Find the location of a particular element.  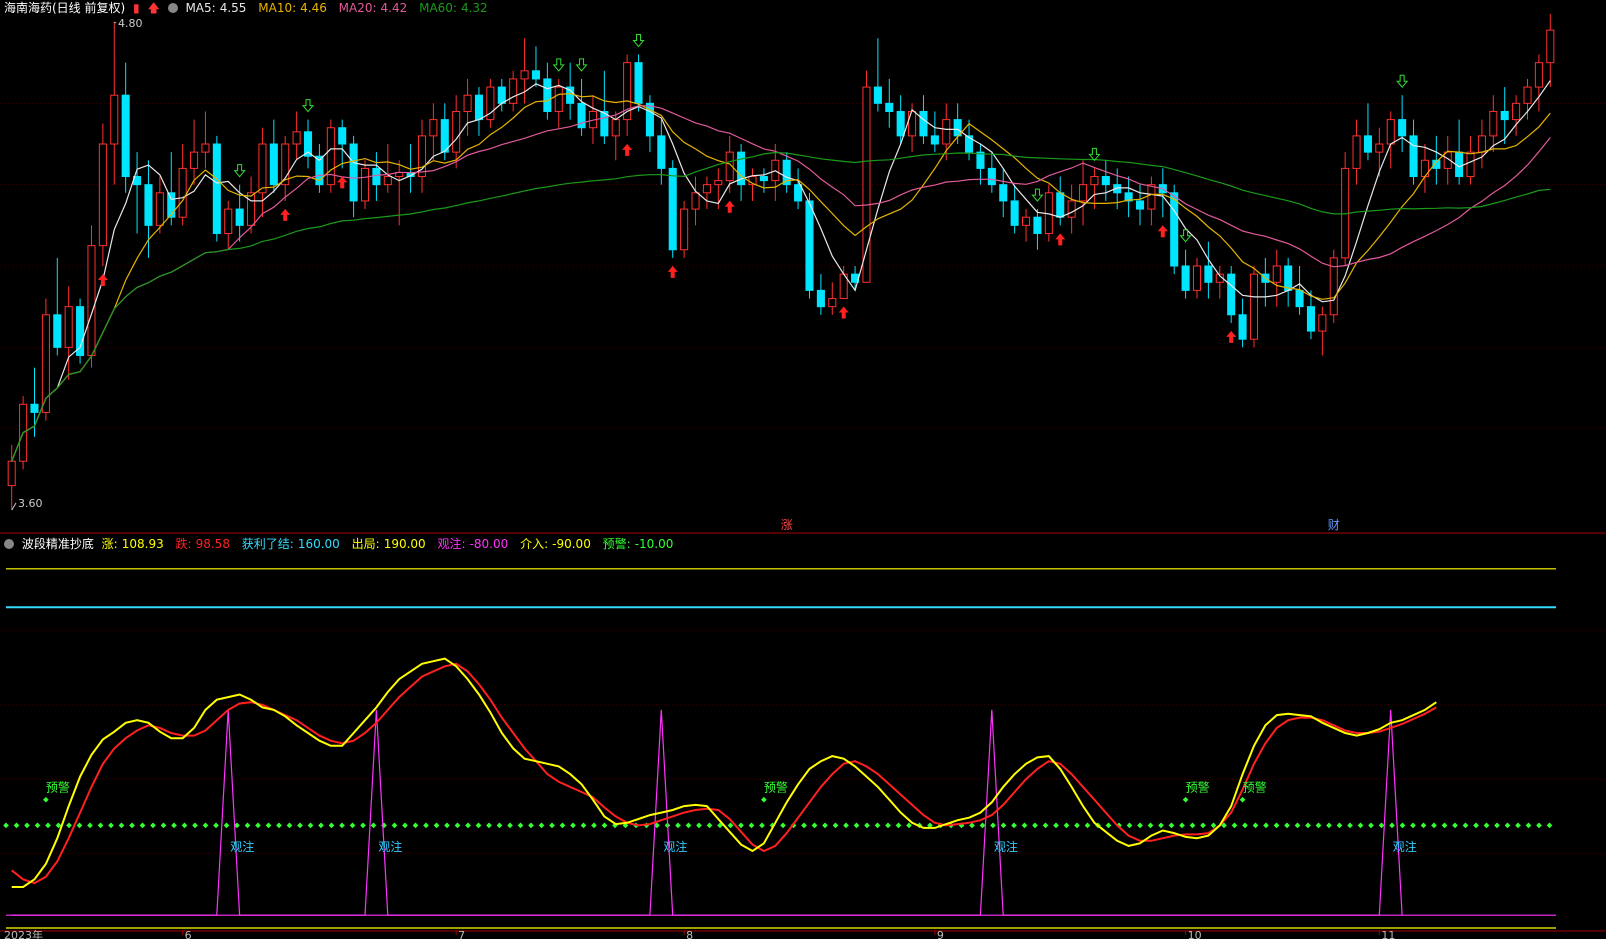

red-flag-icon: ▮ is located at coordinates (136, 8).